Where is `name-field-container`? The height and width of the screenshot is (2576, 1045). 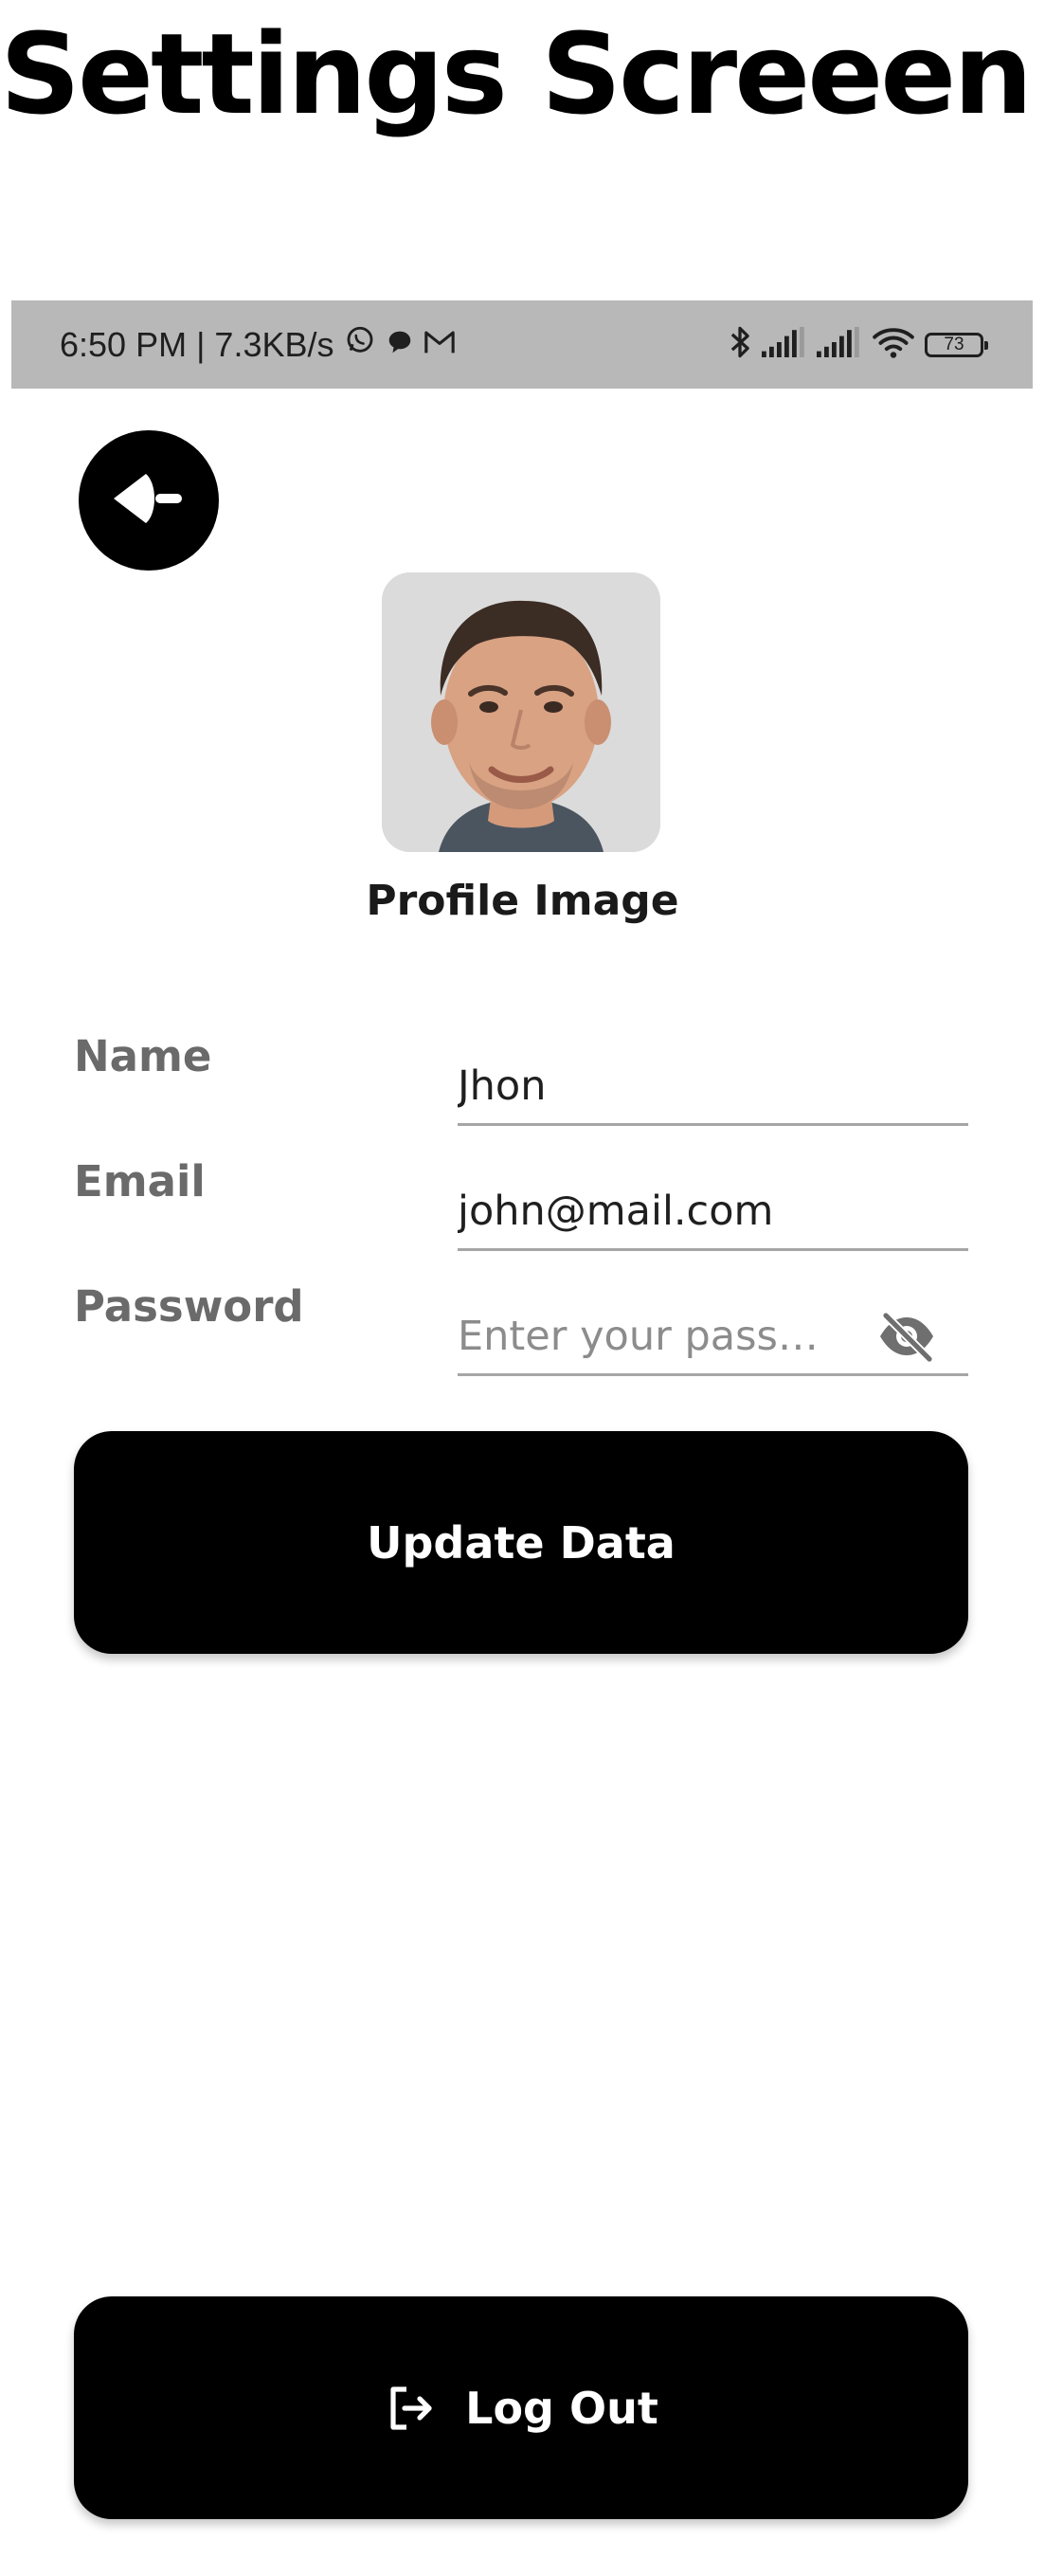
name-field-container is located at coordinates (713, 1088).